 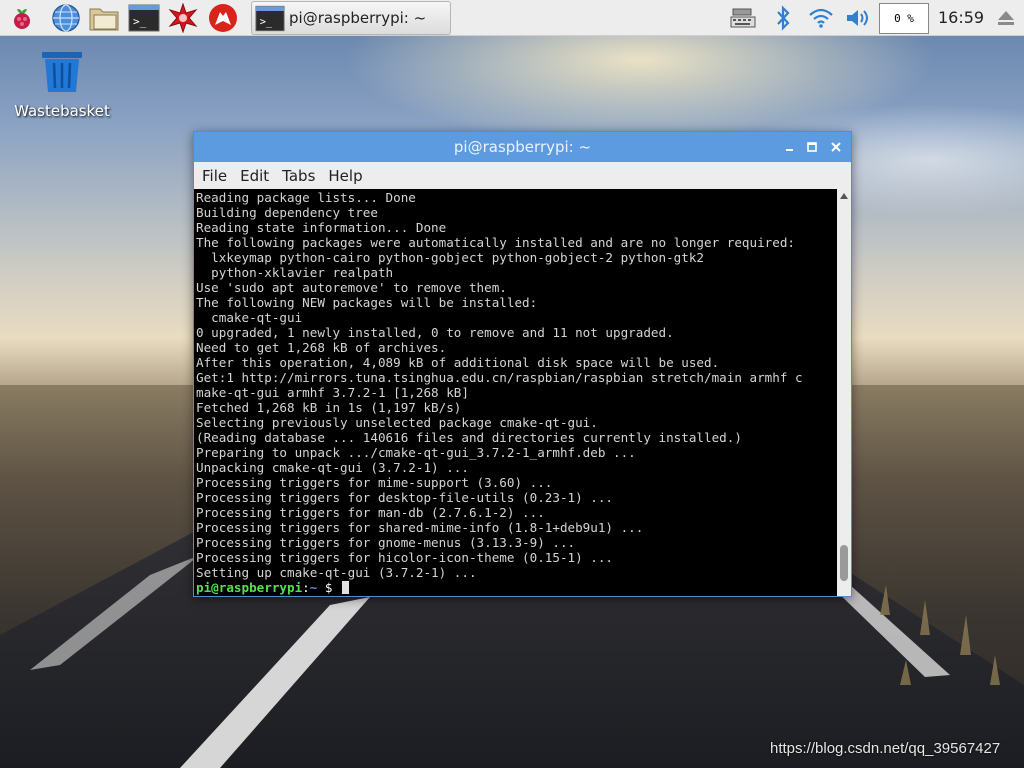 What do you see at coordinates (516, 587) in the screenshot?
I see `terminal-prompt-line: pi@raspberrypi:~ $` at bounding box center [516, 587].